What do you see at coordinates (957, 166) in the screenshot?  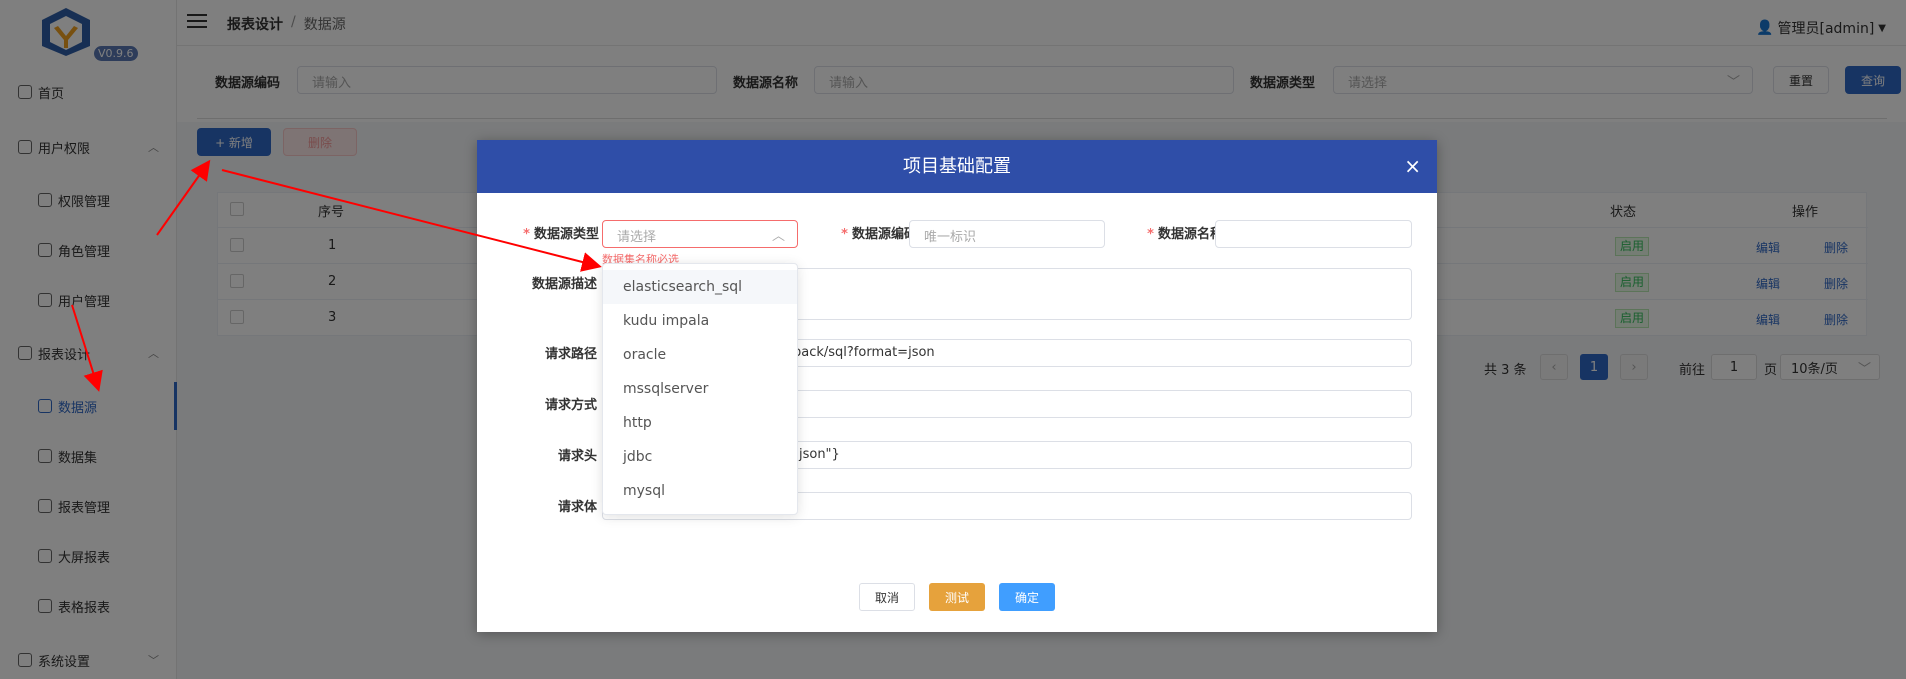 I see `dialog-title: 项目基础配置` at bounding box center [957, 166].